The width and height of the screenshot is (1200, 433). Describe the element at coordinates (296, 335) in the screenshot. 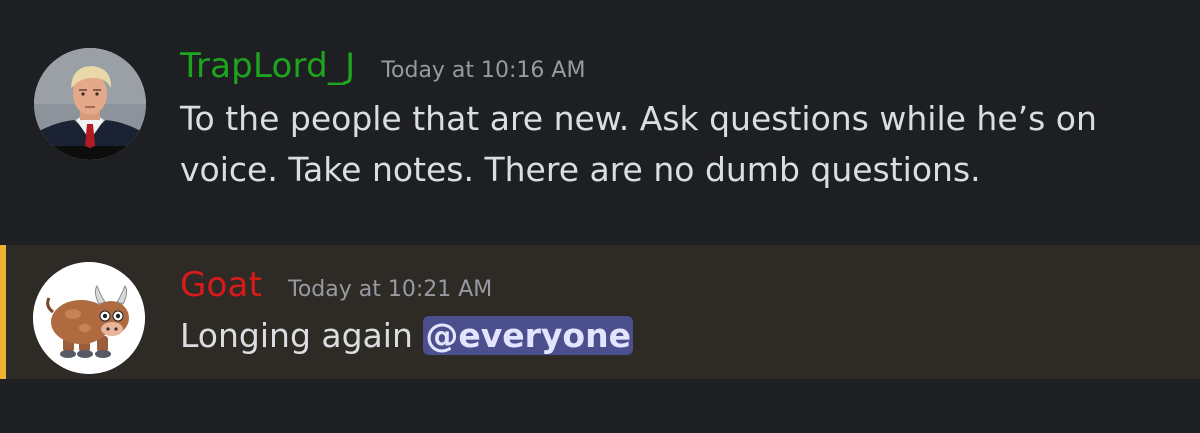

I see `message-text: Longing again` at that location.